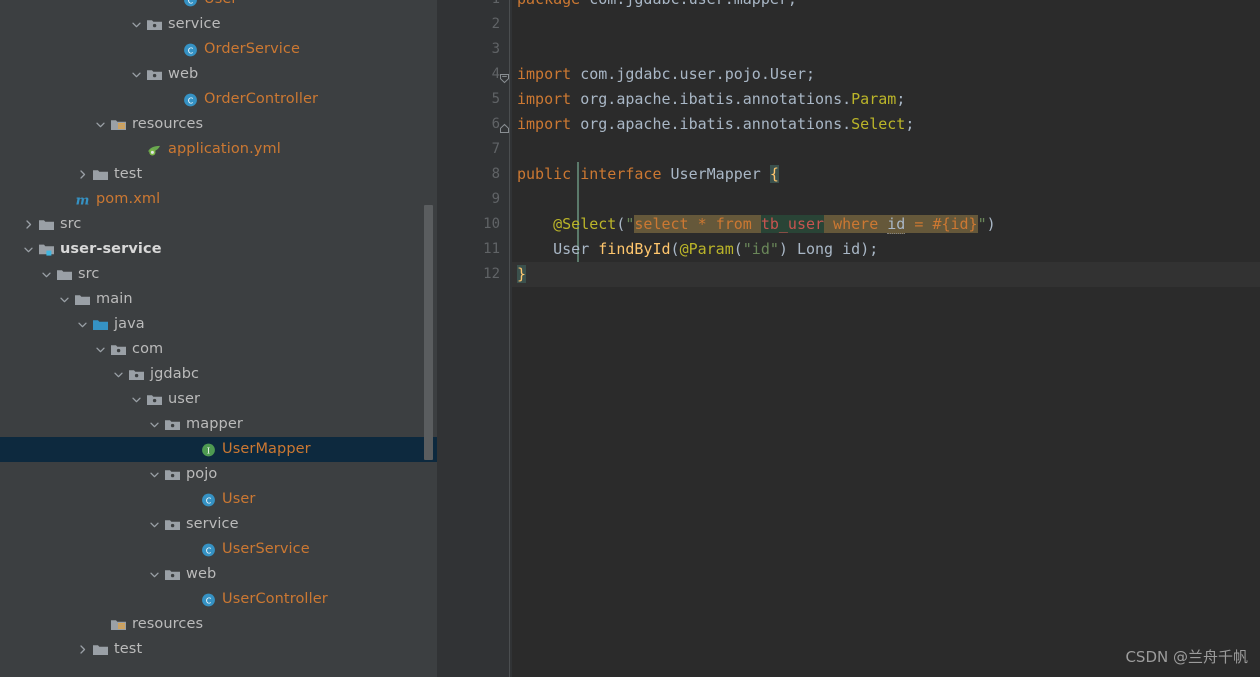  I want to click on sql-table-name: tb_user, so click(792, 224).